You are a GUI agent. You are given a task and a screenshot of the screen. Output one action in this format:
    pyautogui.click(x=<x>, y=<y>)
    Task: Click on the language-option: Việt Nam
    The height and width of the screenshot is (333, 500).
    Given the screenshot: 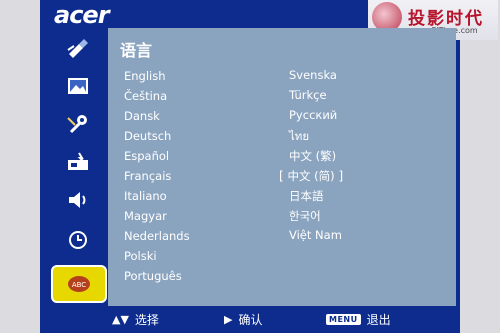 What is the action you would take?
    pyautogui.click(x=315, y=235)
    